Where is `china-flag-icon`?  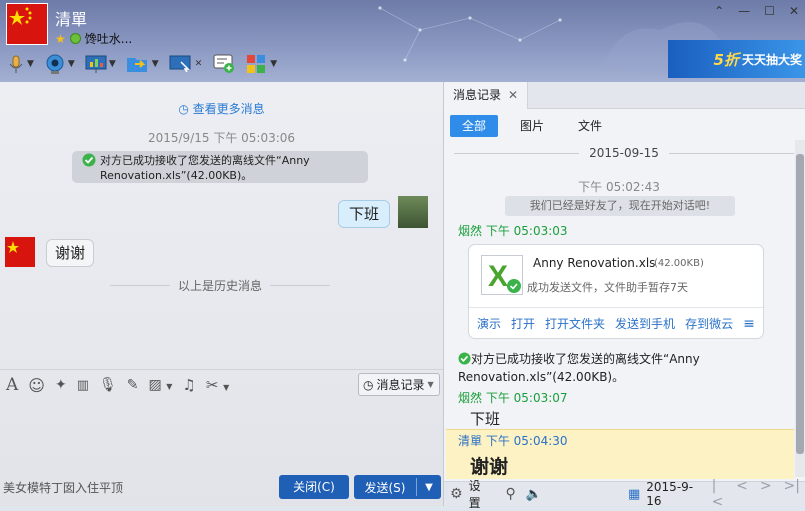 china-flag-icon is located at coordinates (13, 247).